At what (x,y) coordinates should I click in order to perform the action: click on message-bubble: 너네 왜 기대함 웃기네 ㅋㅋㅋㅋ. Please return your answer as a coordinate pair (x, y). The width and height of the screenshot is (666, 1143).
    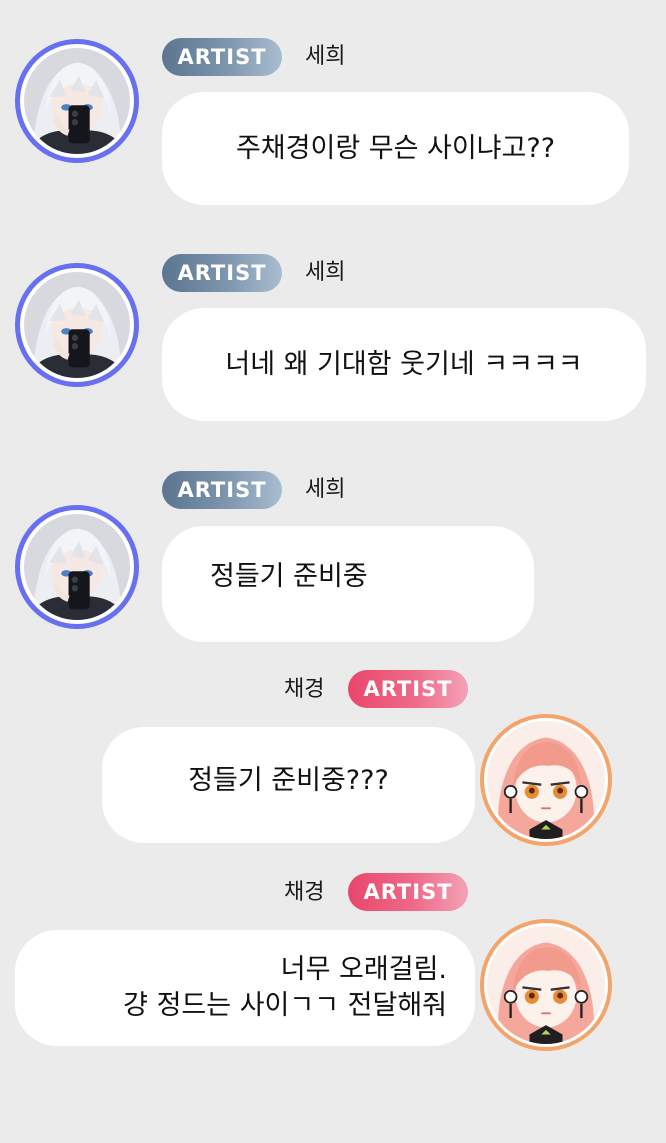
    Looking at the image, I should click on (404, 364).